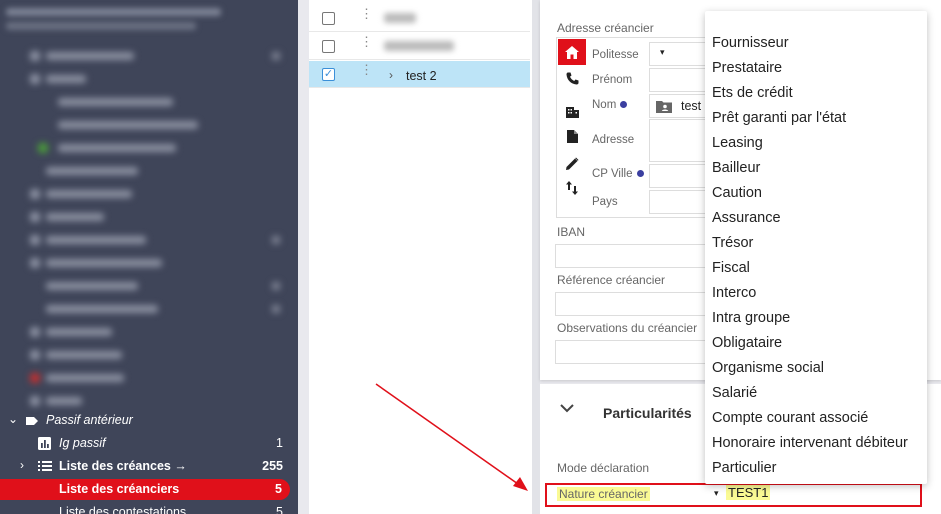 This screenshot has width=941, height=514. Describe the element at coordinates (605, 28) in the screenshot. I see `adresse-label: Adresse créancier` at that location.